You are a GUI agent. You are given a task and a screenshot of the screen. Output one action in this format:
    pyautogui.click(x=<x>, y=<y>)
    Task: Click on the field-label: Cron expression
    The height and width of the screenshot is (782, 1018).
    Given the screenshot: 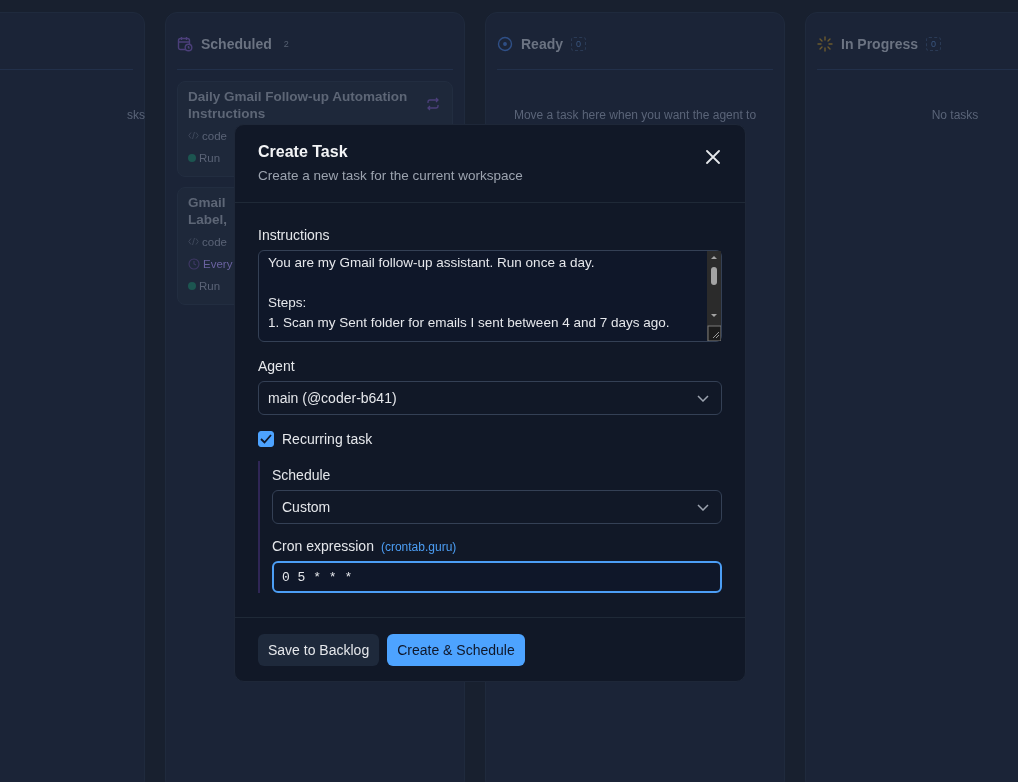 What is the action you would take?
    pyautogui.click(x=323, y=546)
    